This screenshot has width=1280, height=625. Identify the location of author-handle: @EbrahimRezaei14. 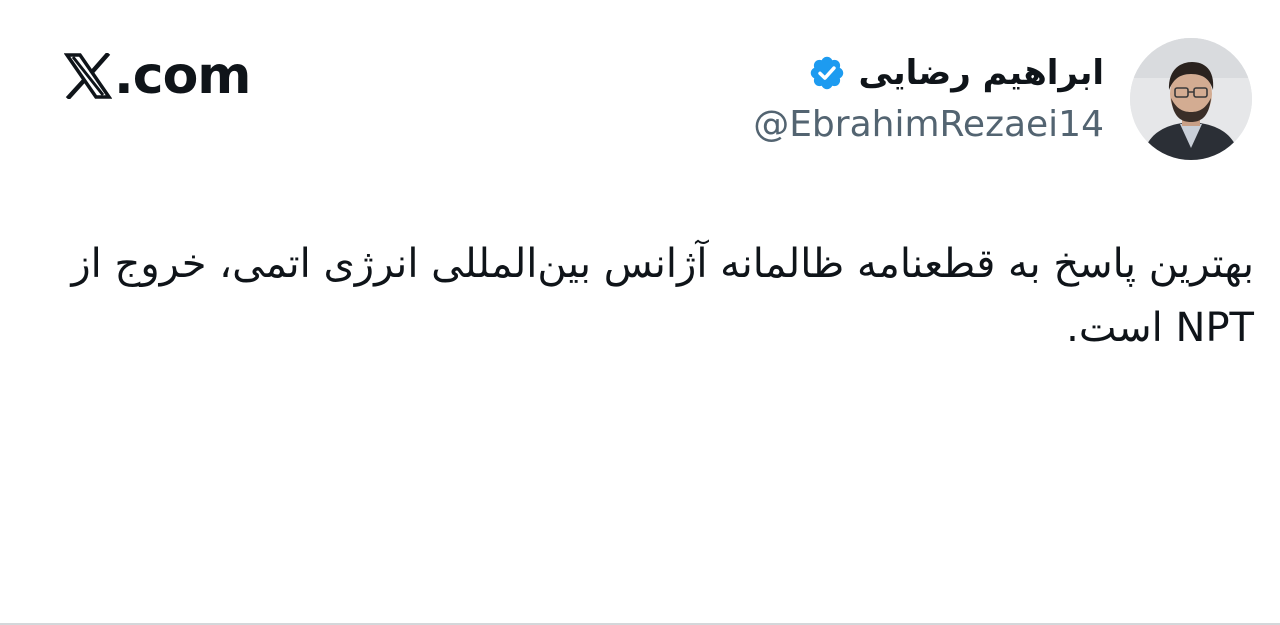
(928, 124).